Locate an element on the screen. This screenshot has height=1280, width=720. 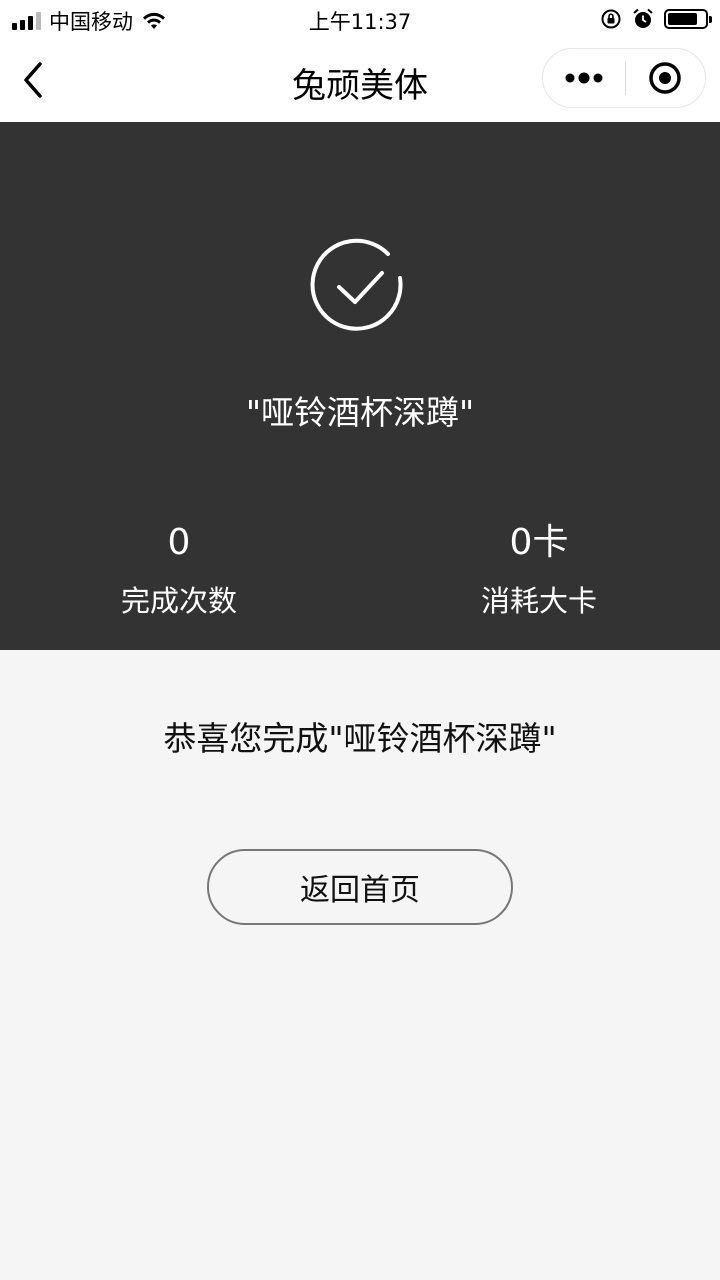
target-circle-icon is located at coordinates (665, 78).